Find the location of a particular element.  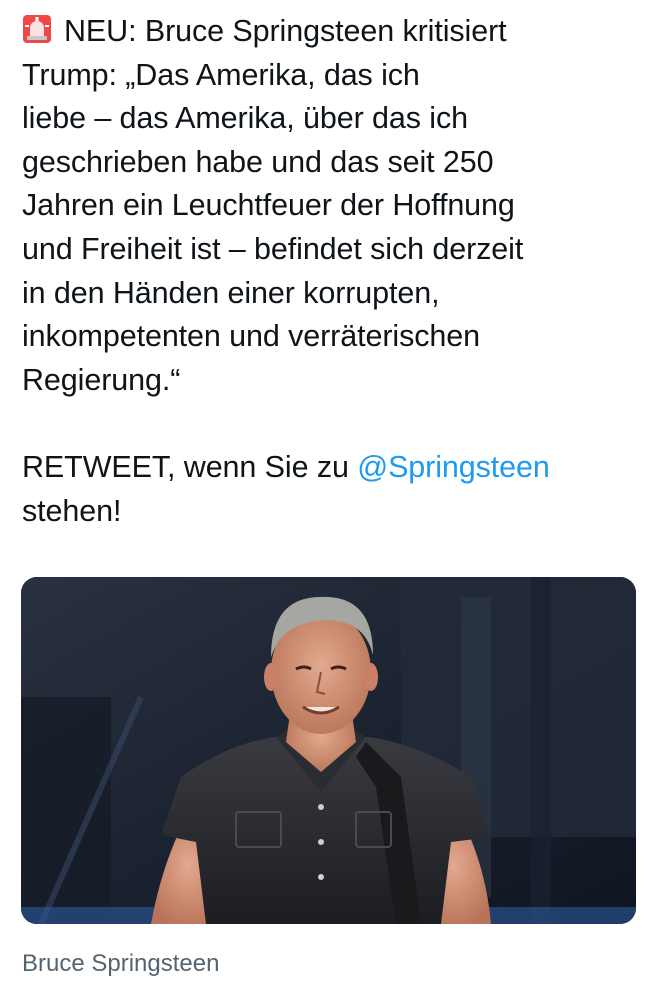

photo-caption: Bruce Springsteen is located at coordinates (121, 963).